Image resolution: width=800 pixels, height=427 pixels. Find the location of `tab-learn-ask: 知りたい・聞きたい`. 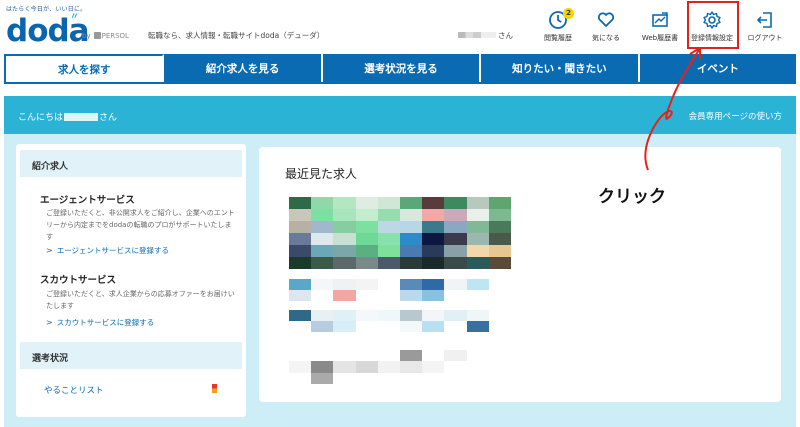

tab-learn-ask: 知りたい・聞きたい is located at coordinates (560, 68).